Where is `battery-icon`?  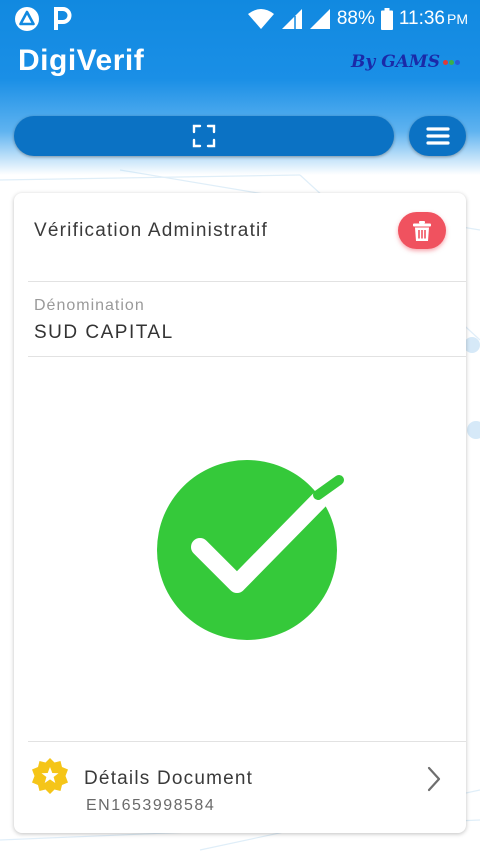 battery-icon is located at coordinates (386, 19).